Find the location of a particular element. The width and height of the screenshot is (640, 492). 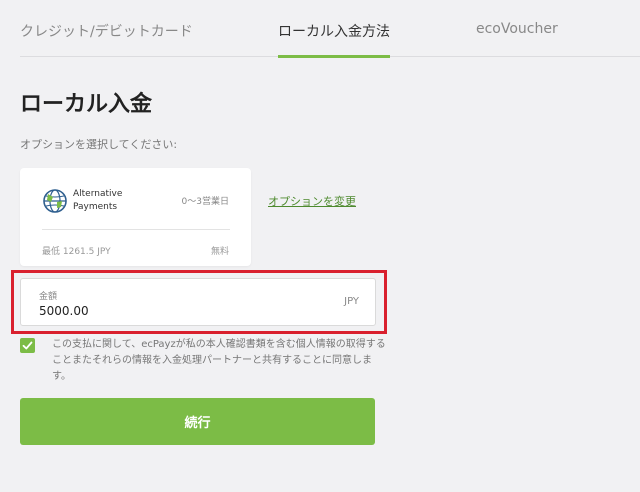

payment-method-tabs: クレジット/デビットカード ローカル入金方法 ecoVoucher is located at coordinates (320, 29).